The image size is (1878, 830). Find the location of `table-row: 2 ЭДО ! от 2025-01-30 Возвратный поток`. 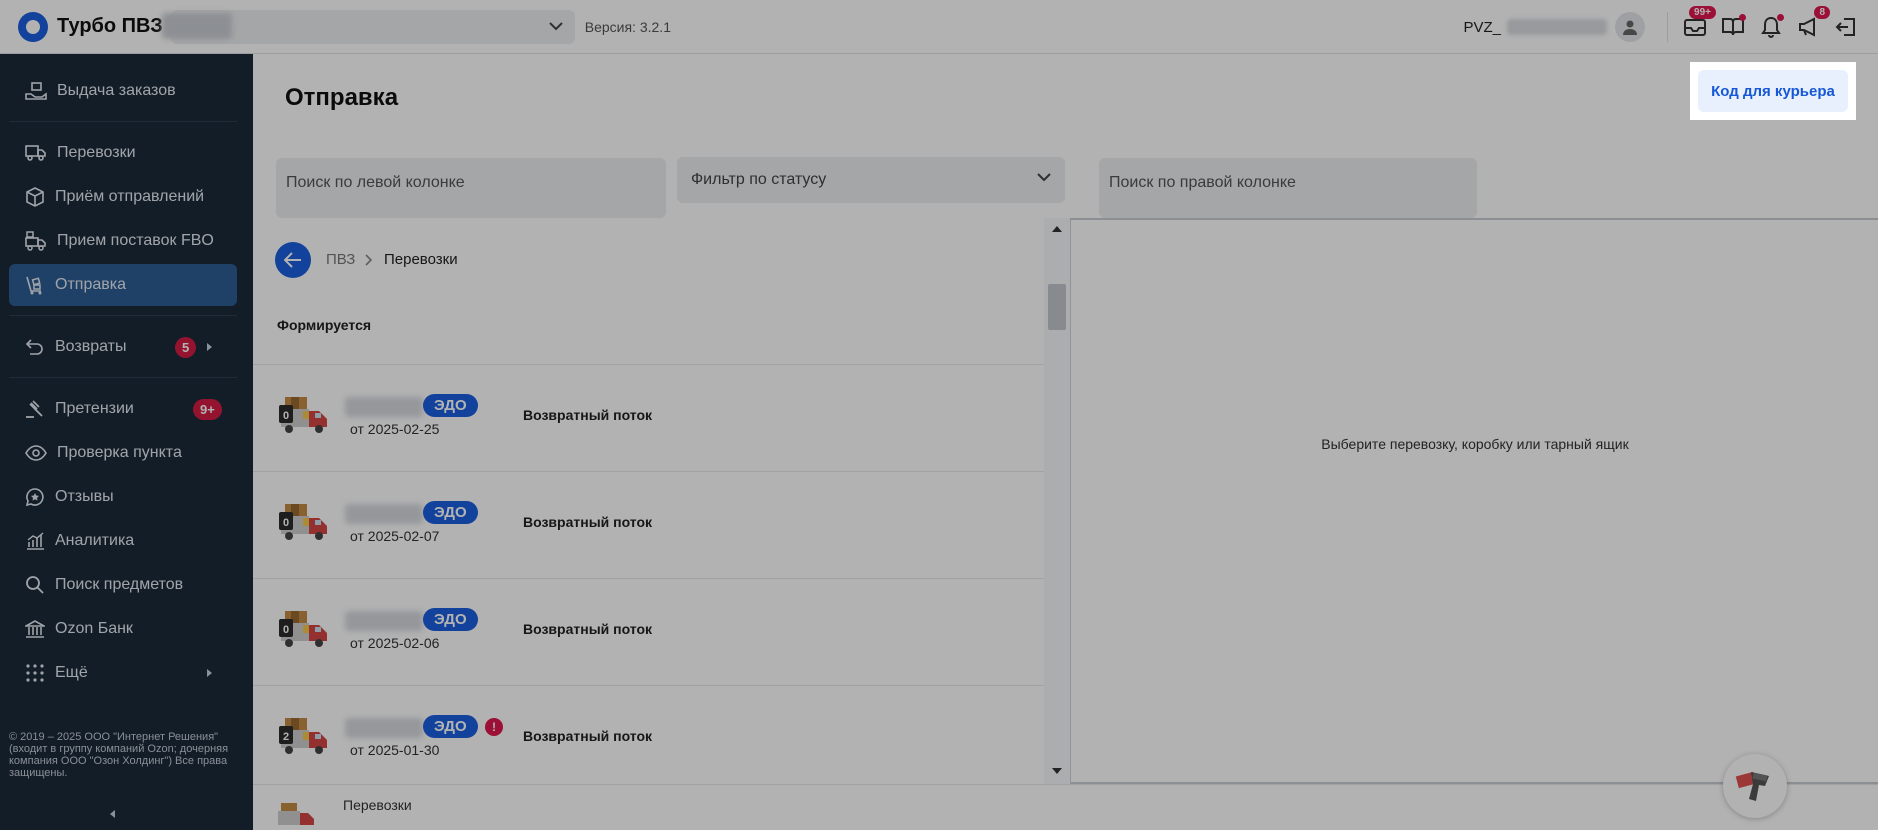

table-row: 2 ЭДО ! от 2025-01-30 Возвратный поток is located at coordinates (648, 734).